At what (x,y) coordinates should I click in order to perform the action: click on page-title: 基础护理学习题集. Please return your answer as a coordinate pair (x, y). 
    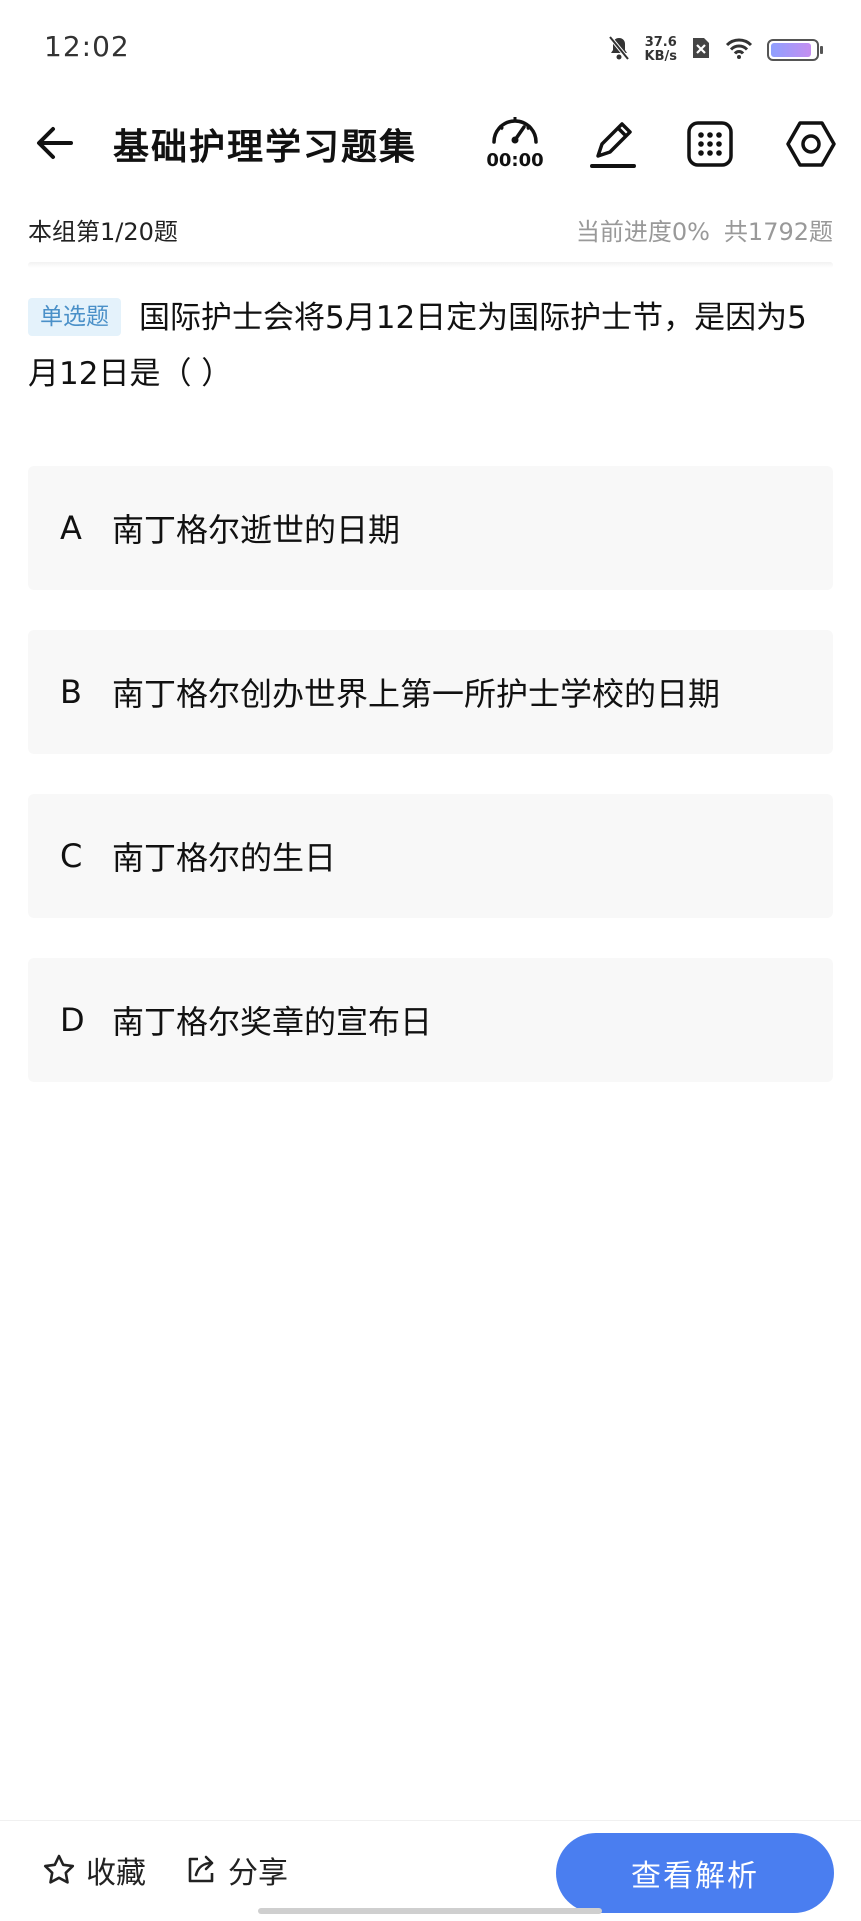
    Looking at the image, I should click on (265, 147).